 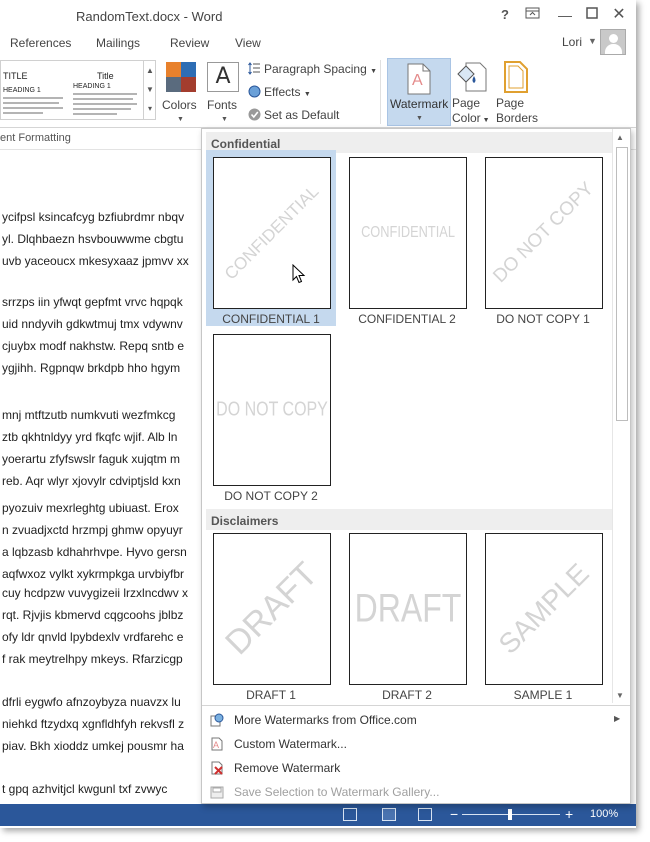 I want to click on paragraph-spacing-button: Paragraph Spacing ▼, so click(x=312, y=69).